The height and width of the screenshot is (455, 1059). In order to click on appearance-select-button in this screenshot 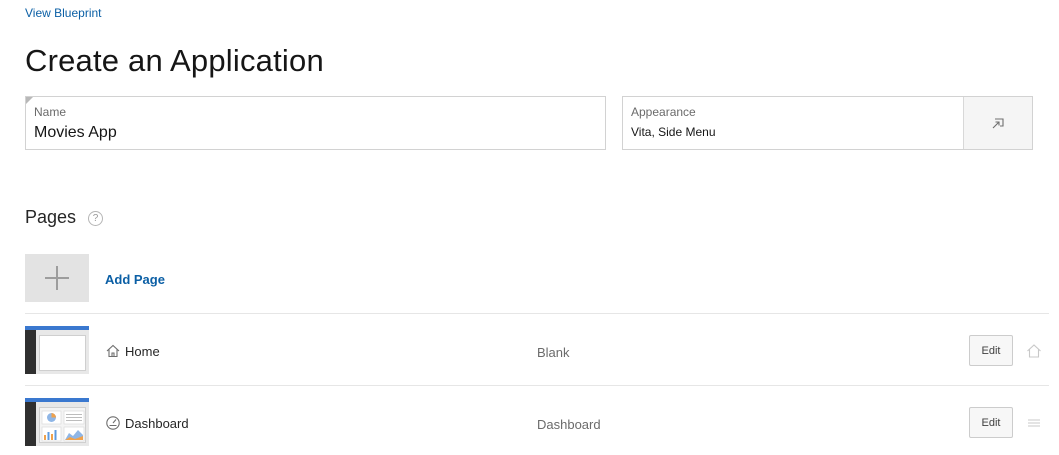, I will do `click(997, 123)`.